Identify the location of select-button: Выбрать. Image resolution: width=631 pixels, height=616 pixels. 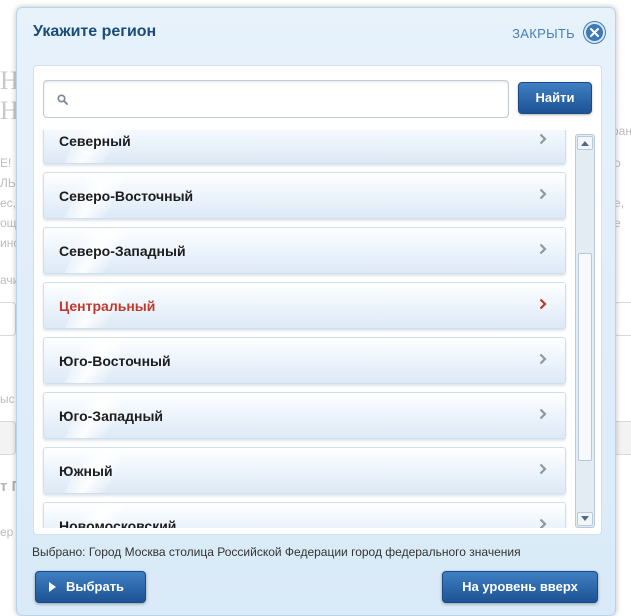
(90, 587).